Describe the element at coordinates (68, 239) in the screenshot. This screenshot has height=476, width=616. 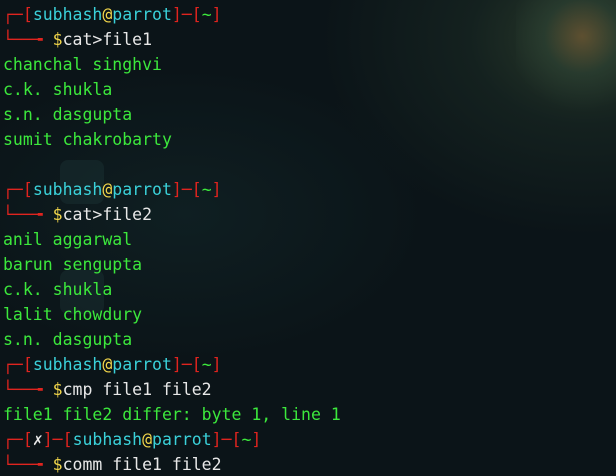
I see `output-line: anil aggarwal` at that location.